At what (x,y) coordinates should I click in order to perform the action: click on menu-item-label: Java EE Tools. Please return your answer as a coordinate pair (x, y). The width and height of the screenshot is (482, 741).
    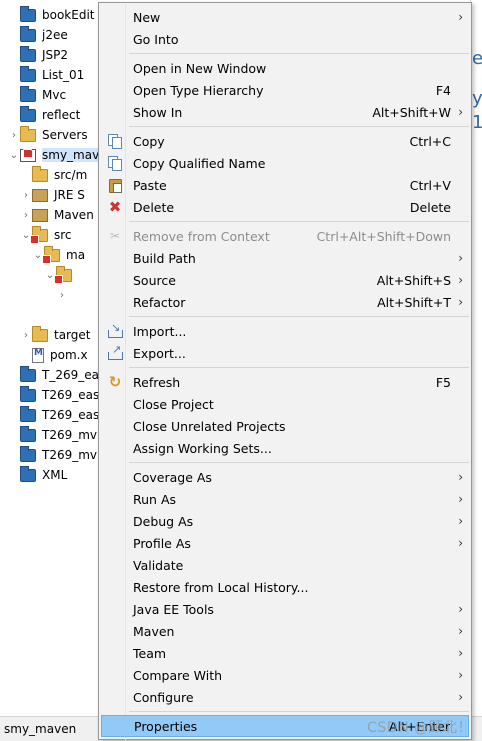
    Looking at the image, I should click on (173, 609).